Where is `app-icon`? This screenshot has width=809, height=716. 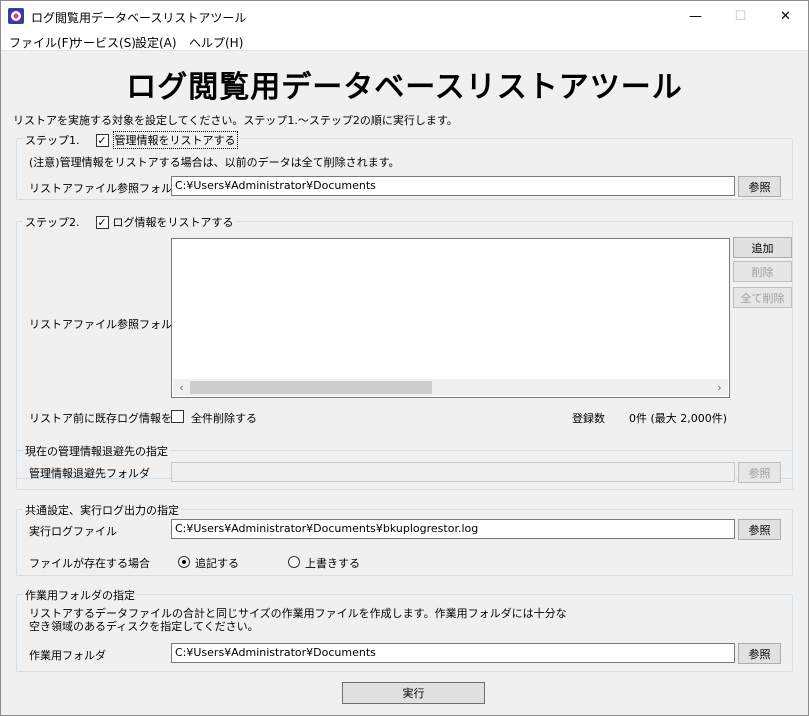 app-icon is located at coordinates (16, 16).